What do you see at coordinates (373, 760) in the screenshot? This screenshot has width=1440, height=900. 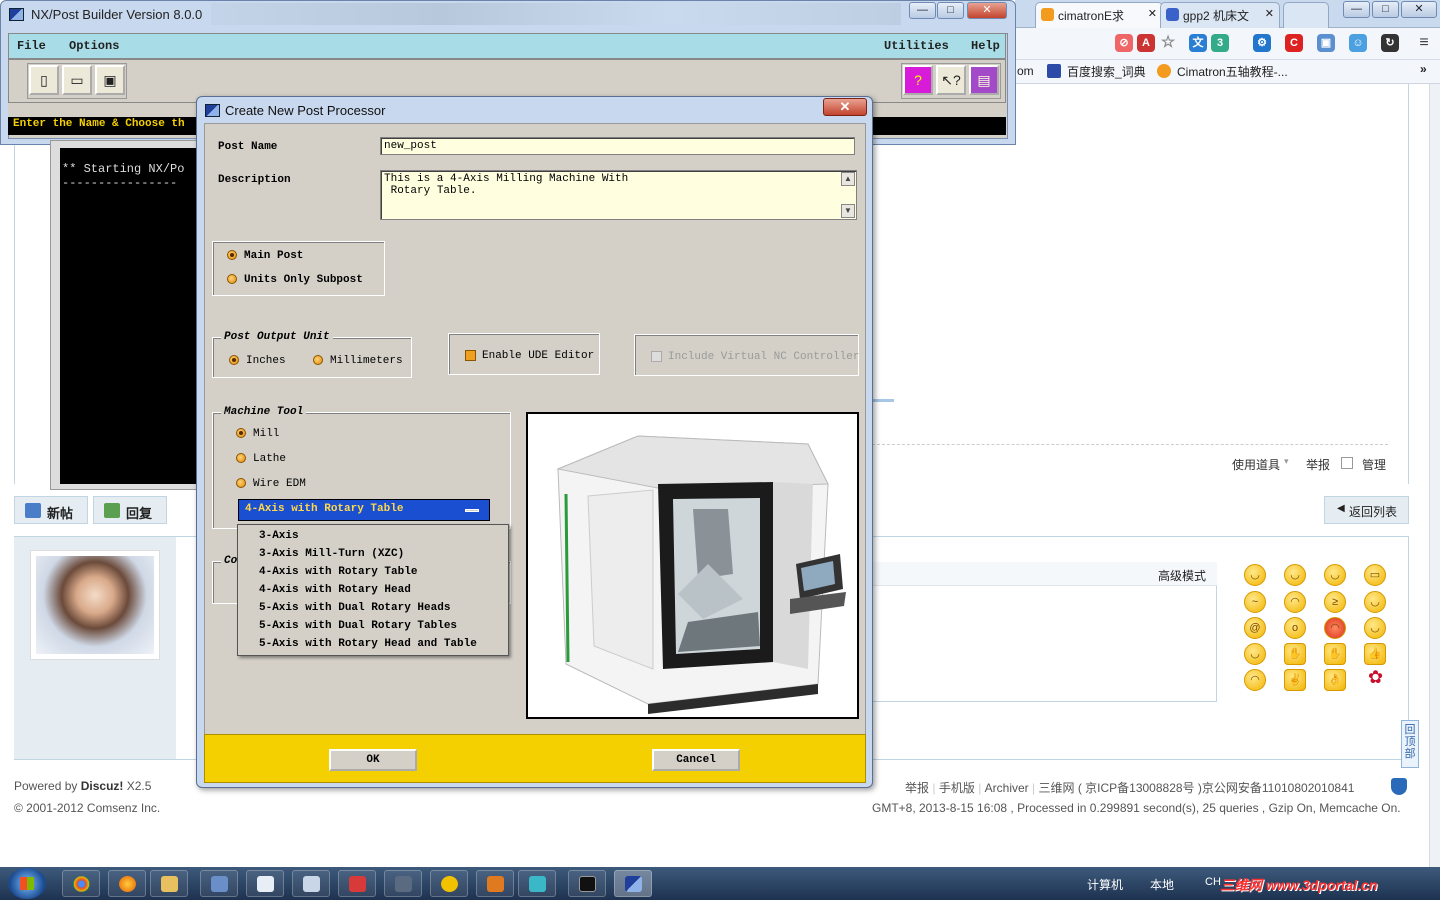 I see `ok-button: OK` at bounding box center [373, 760].